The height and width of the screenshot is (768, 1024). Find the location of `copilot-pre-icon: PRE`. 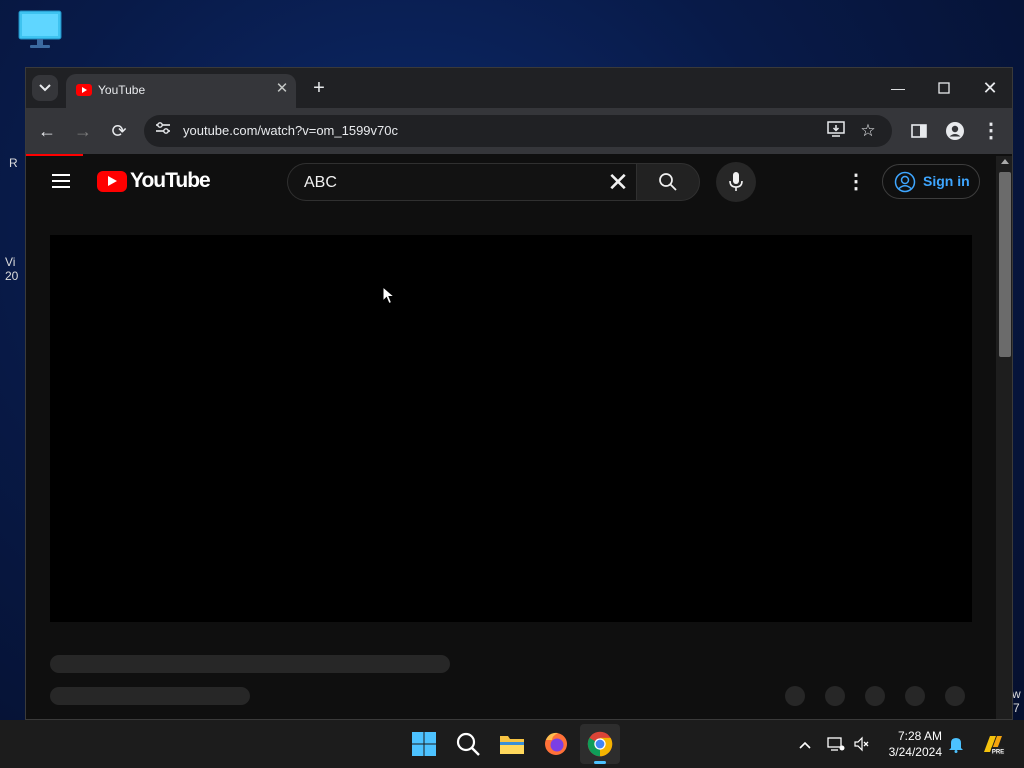

copilot-pre-icon: PRE is located at coordinates (993, 745).